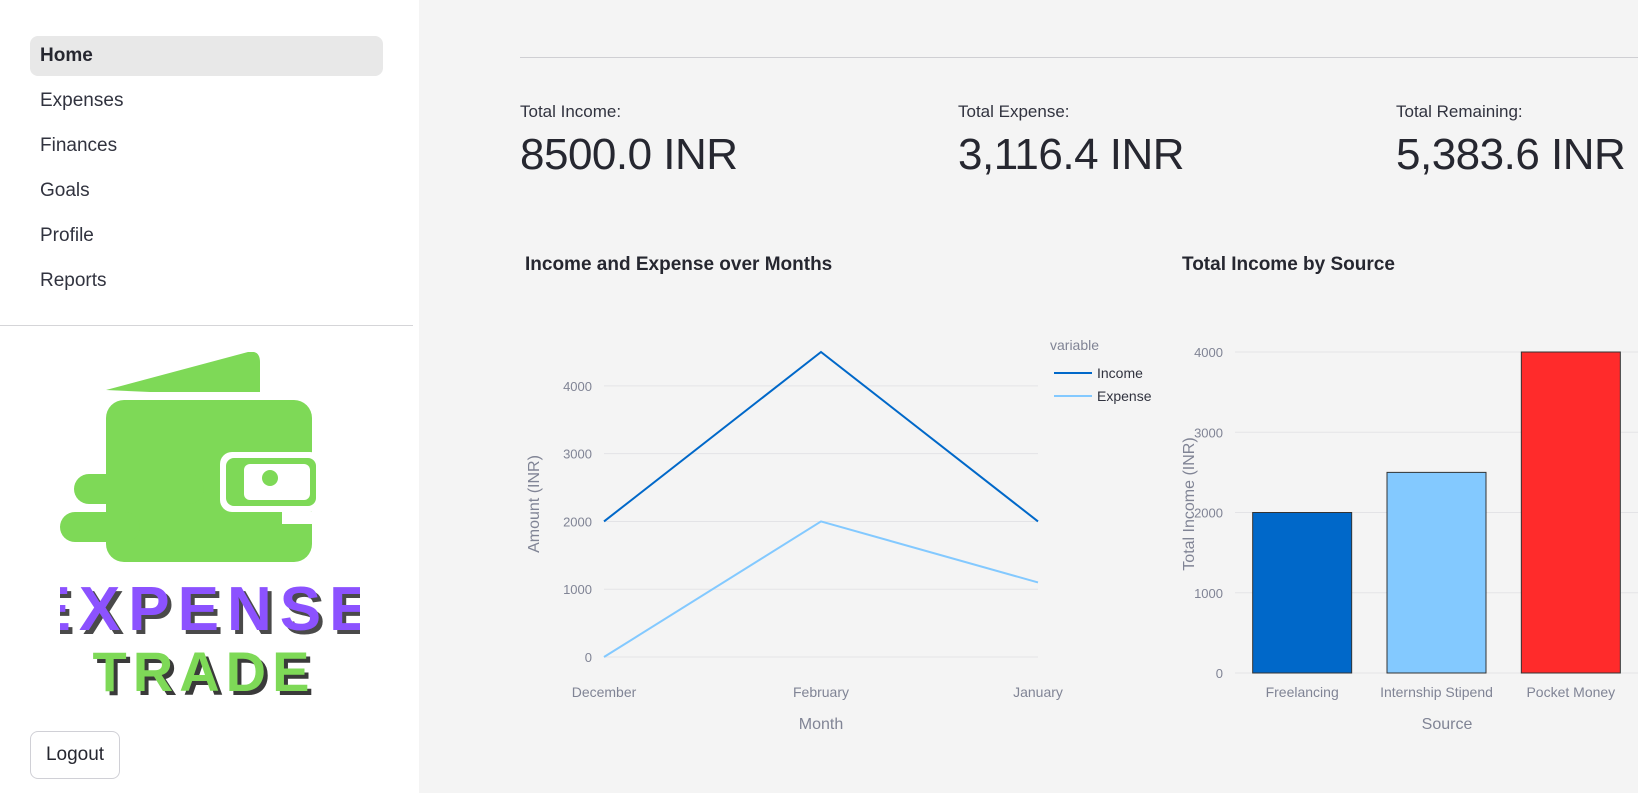 The image size is (1638, 793). Describe the element at coordinates (204, 671) in the screenshot. I see `logo-word-trade: TRADE` at that location.